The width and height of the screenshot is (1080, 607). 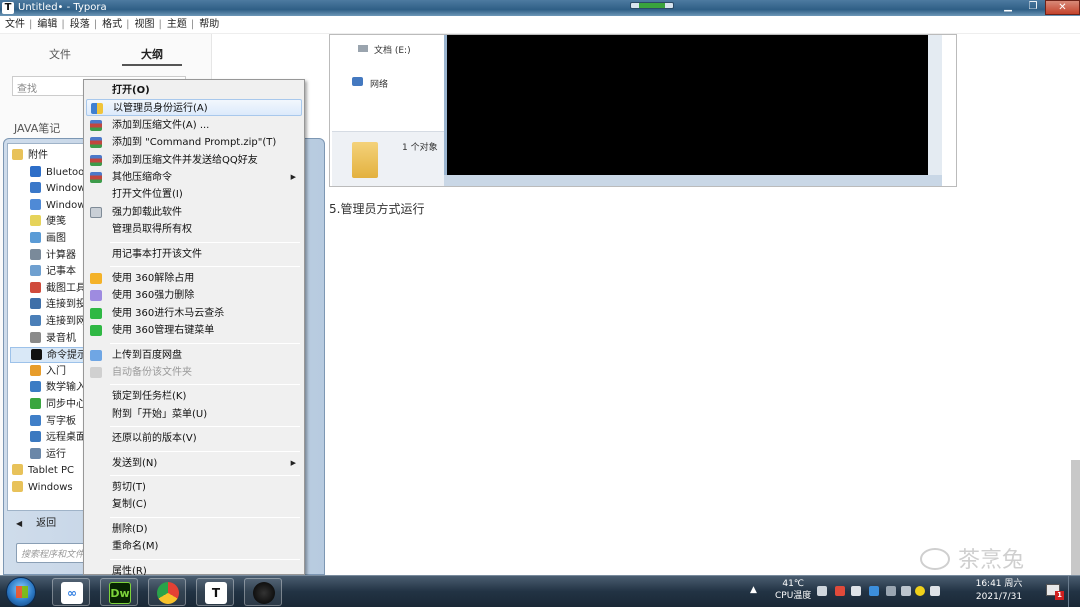 I want to click on context-menu-label: 以管理员身份运行(A), so click(x=160, y=109).